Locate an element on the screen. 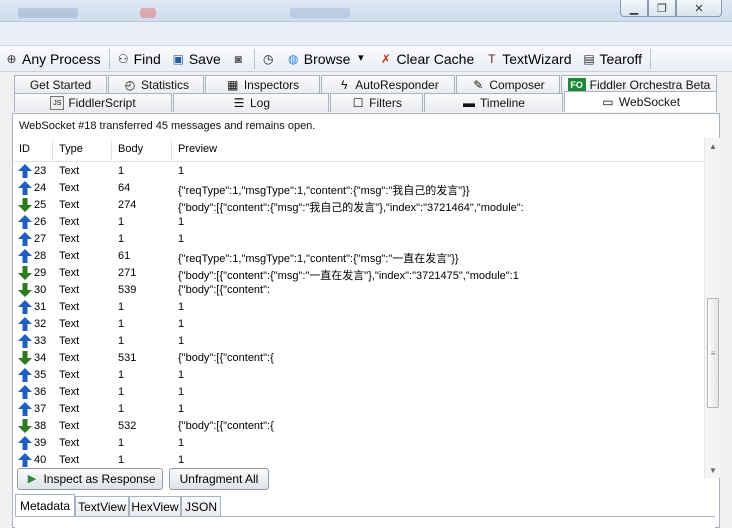  column-body: Body is located at coordinates (130, 149).